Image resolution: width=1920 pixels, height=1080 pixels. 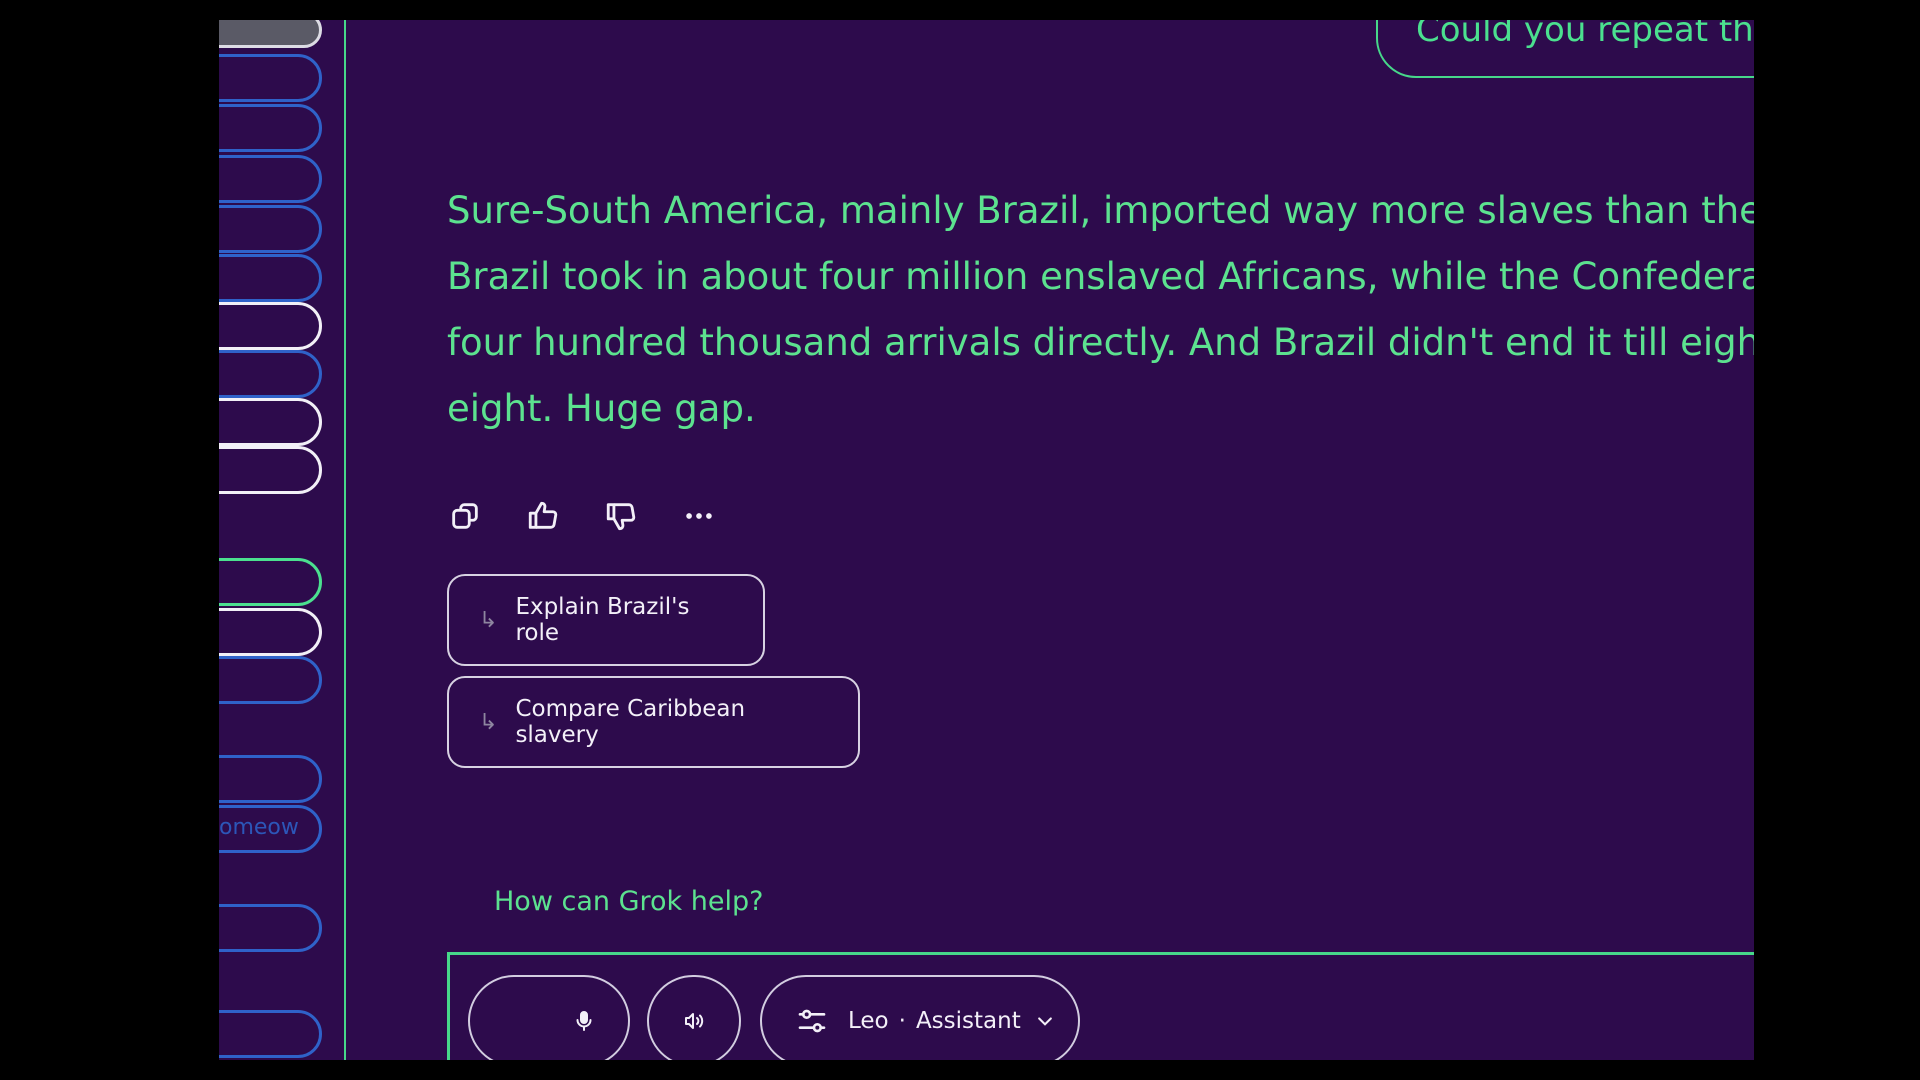 I want to click on microphone-icon, so click(x=584, y=1021).